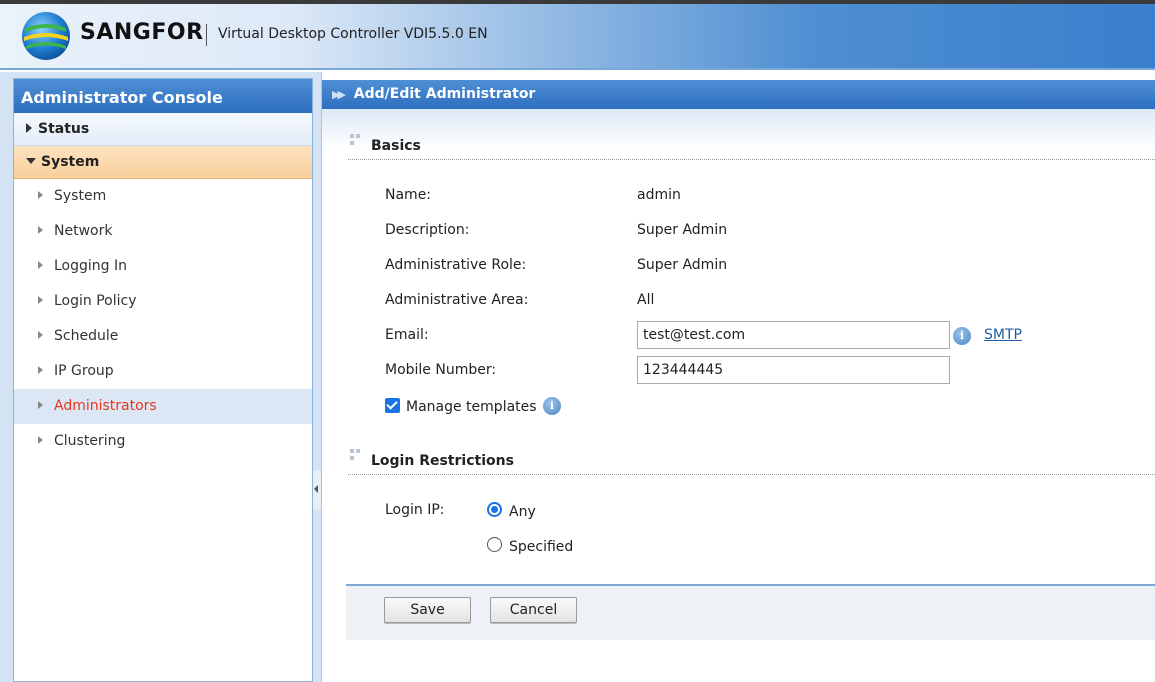 This screenshot has width=1155, height=682. I want to click on mobile-label: Mobile Number:, so click(441, 370).